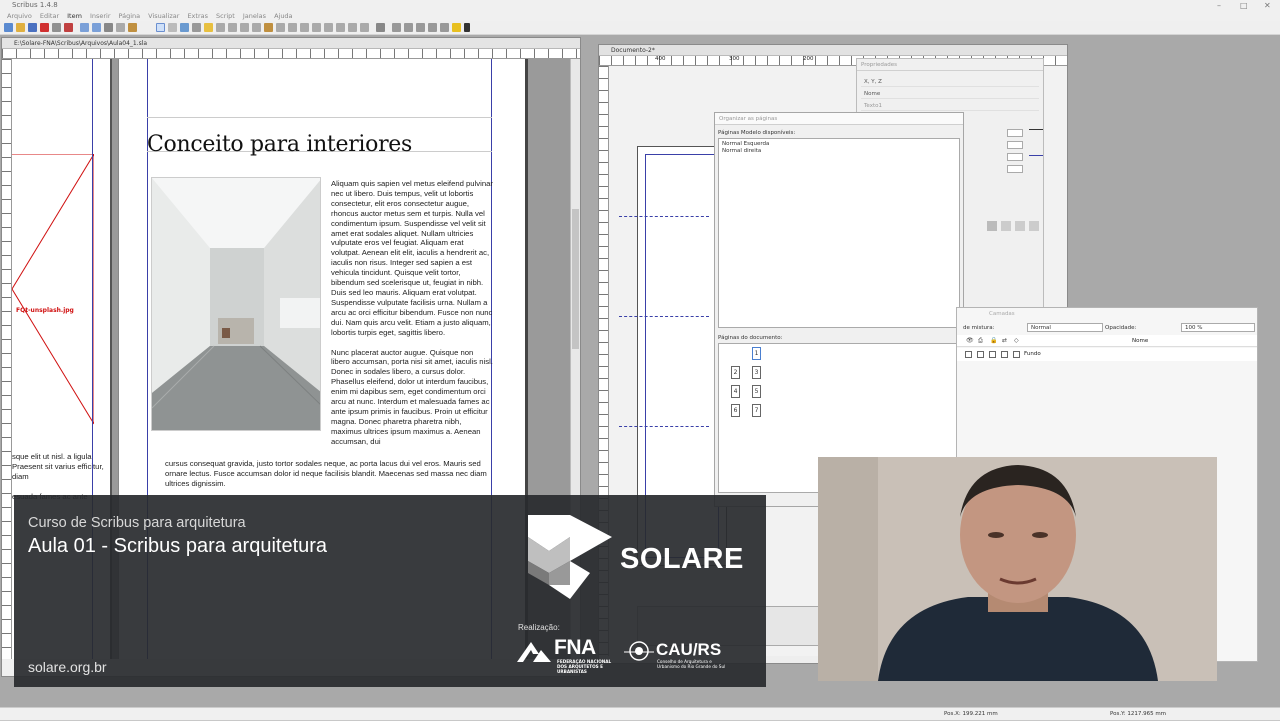 This screenshot has width=1280, height=721. Describe the element at coordinates (1267, 5) in the screenshot. I see `close-icon: ✕` at that location.